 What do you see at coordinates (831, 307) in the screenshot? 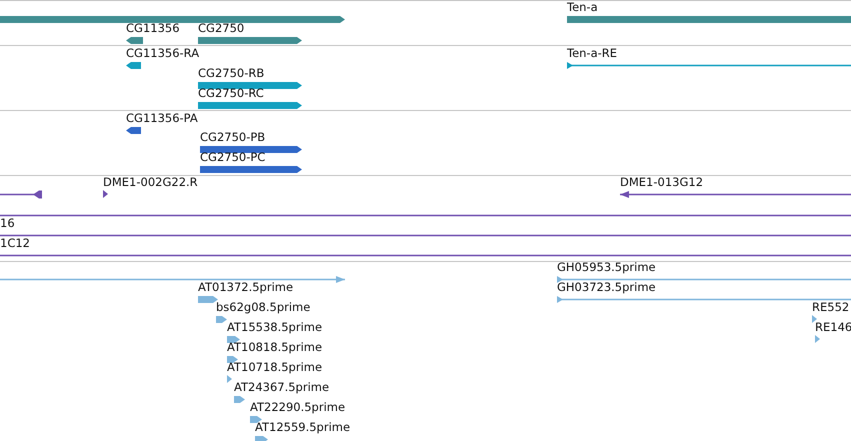
I see `feature-label: RE552` at bounding box center [831, 307].